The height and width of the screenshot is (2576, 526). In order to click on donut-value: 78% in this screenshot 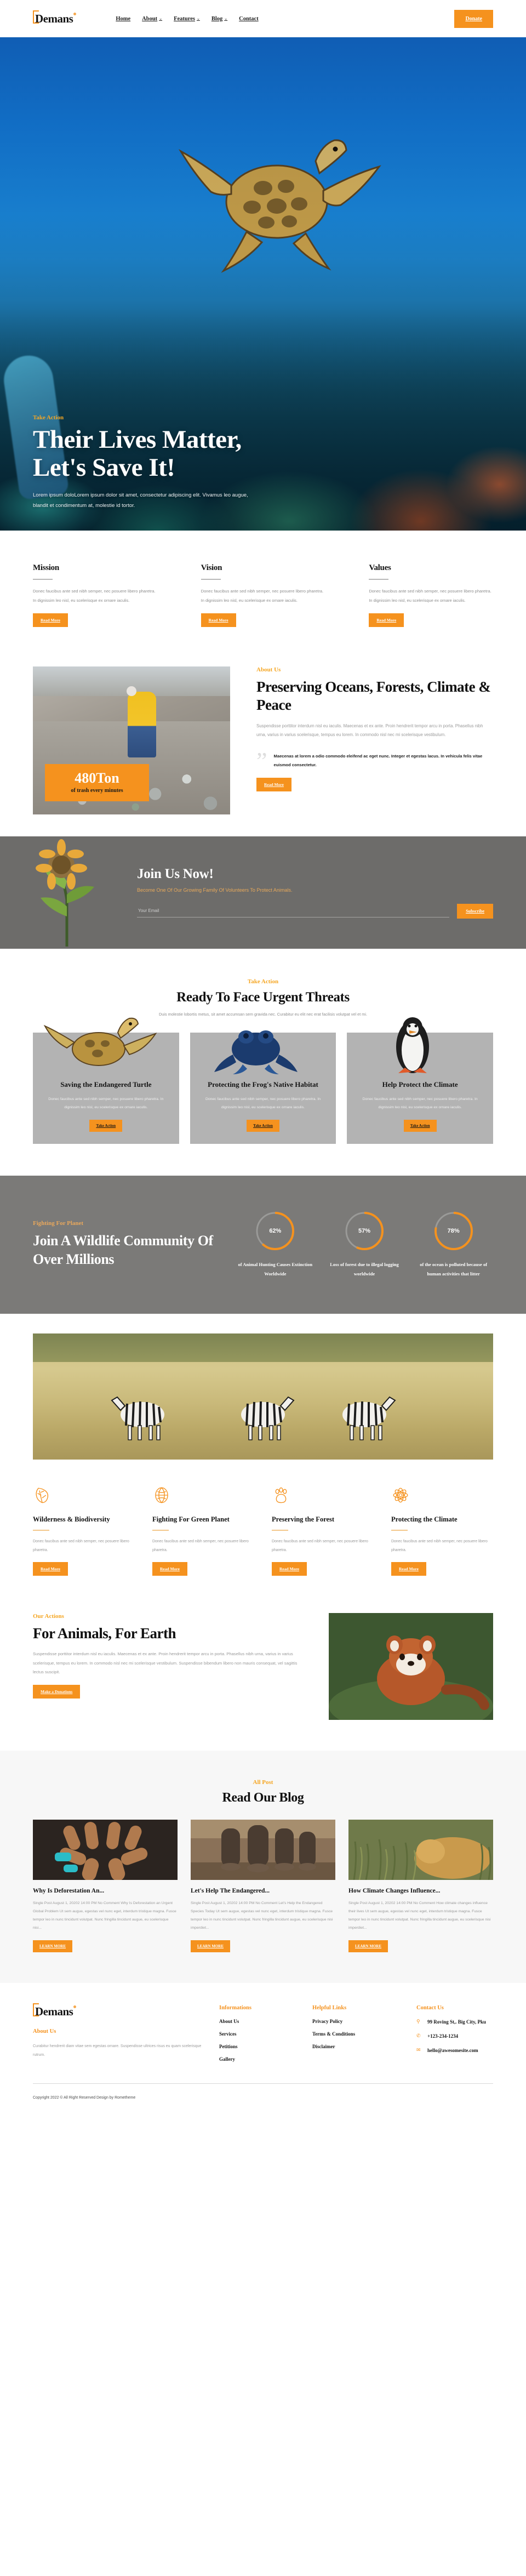, I will do `click(454, 1231)`.